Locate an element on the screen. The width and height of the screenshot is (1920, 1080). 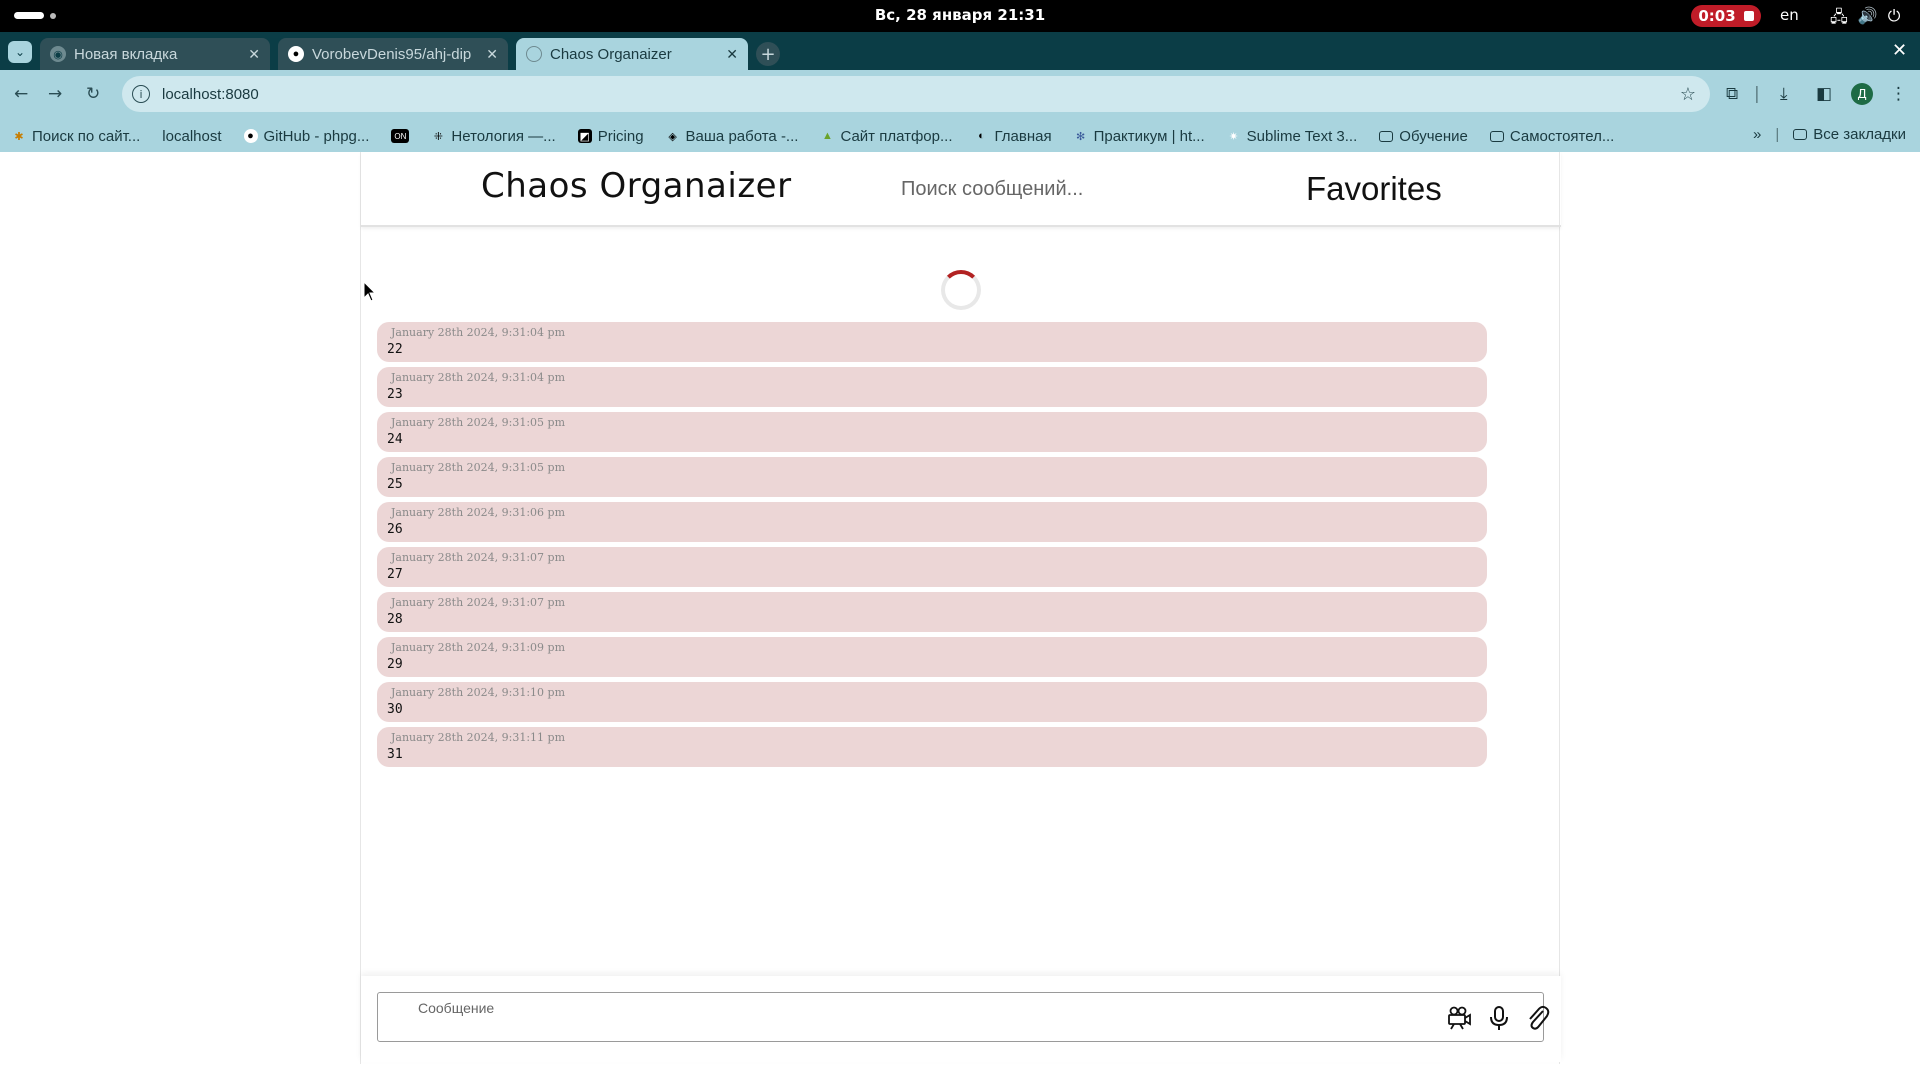
bookmark-folder: Обучение is located at coordinates (1423, 136).